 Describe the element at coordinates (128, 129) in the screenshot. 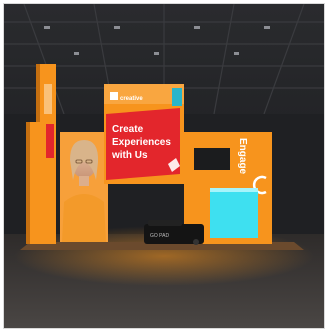

I see `banner-line-1: Create` at that location.